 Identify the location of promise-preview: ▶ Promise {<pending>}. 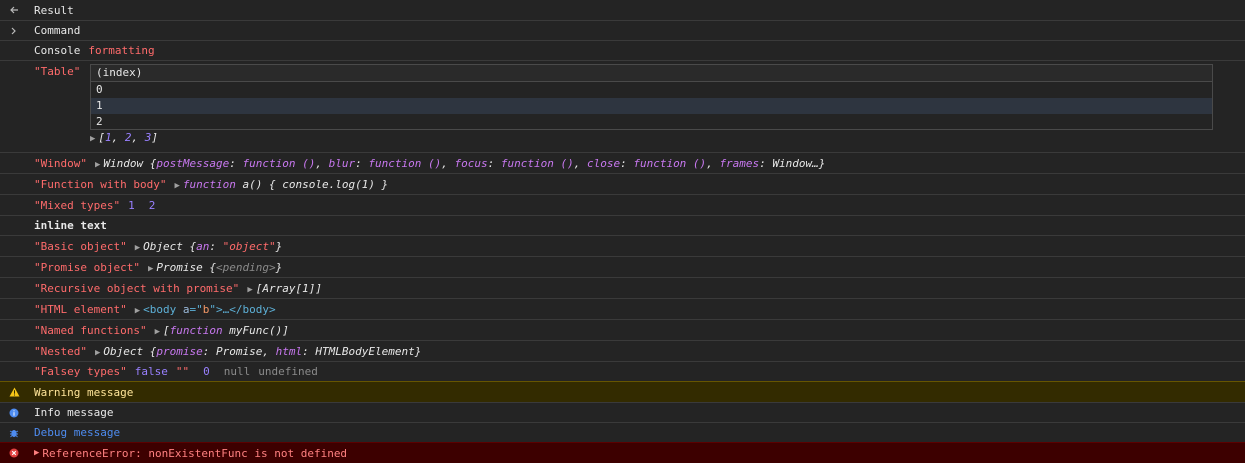
(215, 267).